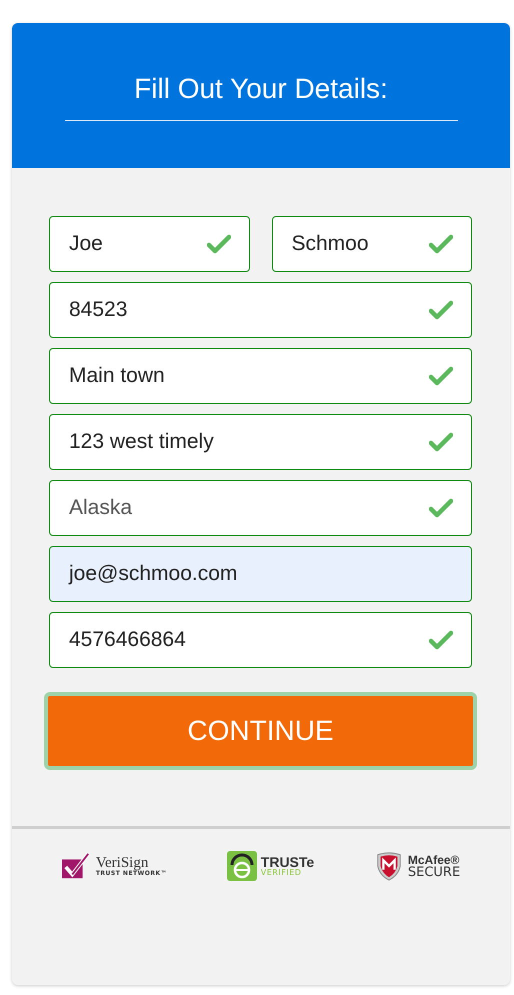 Image resolution: width=514 pixels, height=995 pixels. Describe the element at coordinates (77, 866) in the screenshot. I see `checkmark-icon` at that location.